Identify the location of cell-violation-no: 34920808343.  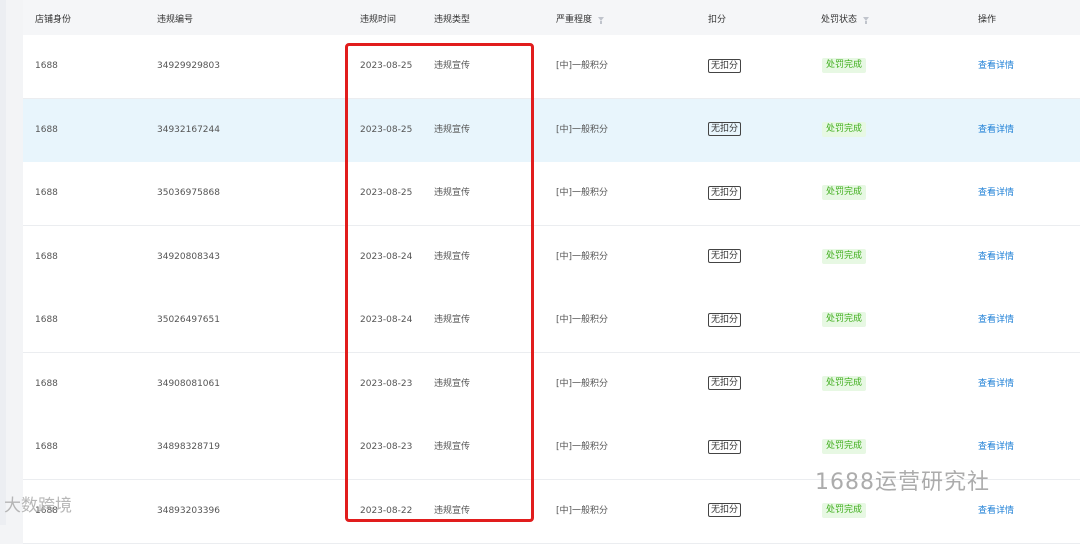
(188, 256).